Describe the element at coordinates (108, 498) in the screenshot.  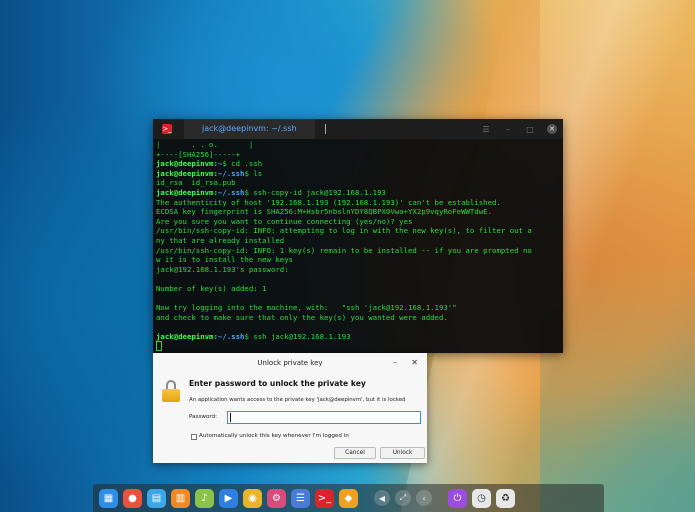
I see `launcher-icon: ▦` at that location.